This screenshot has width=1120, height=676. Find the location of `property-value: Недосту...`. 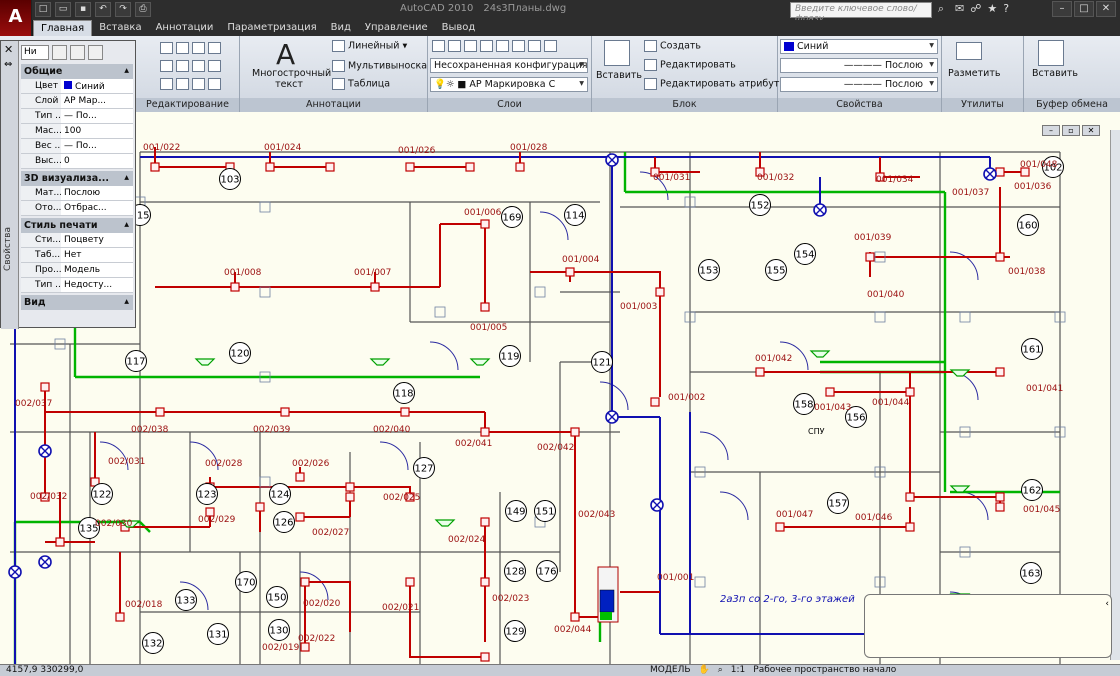

property-value: Недосту... is located at coordinates (97, 285).